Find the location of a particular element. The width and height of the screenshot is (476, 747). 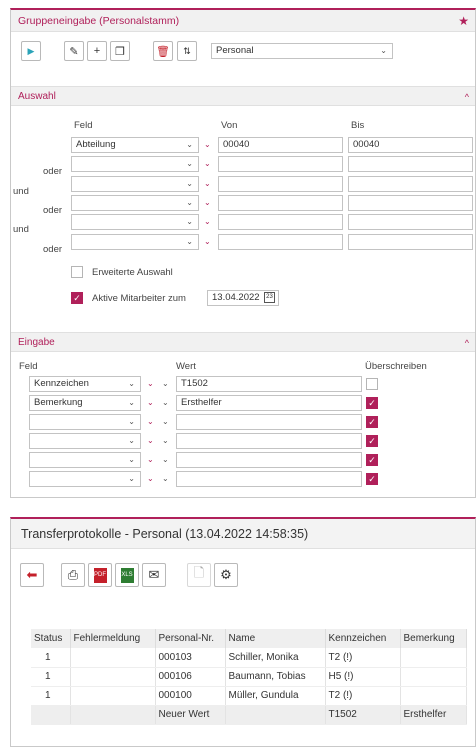

add-button: + is located at coordinates (97, 51).